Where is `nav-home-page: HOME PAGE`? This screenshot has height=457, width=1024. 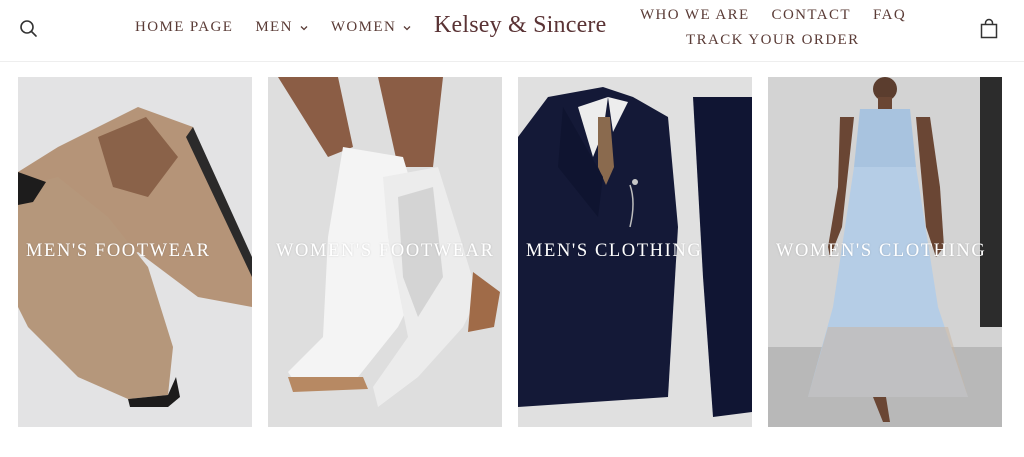 nav-home-page: HOME PAGE is located at coordinates (184, 27).